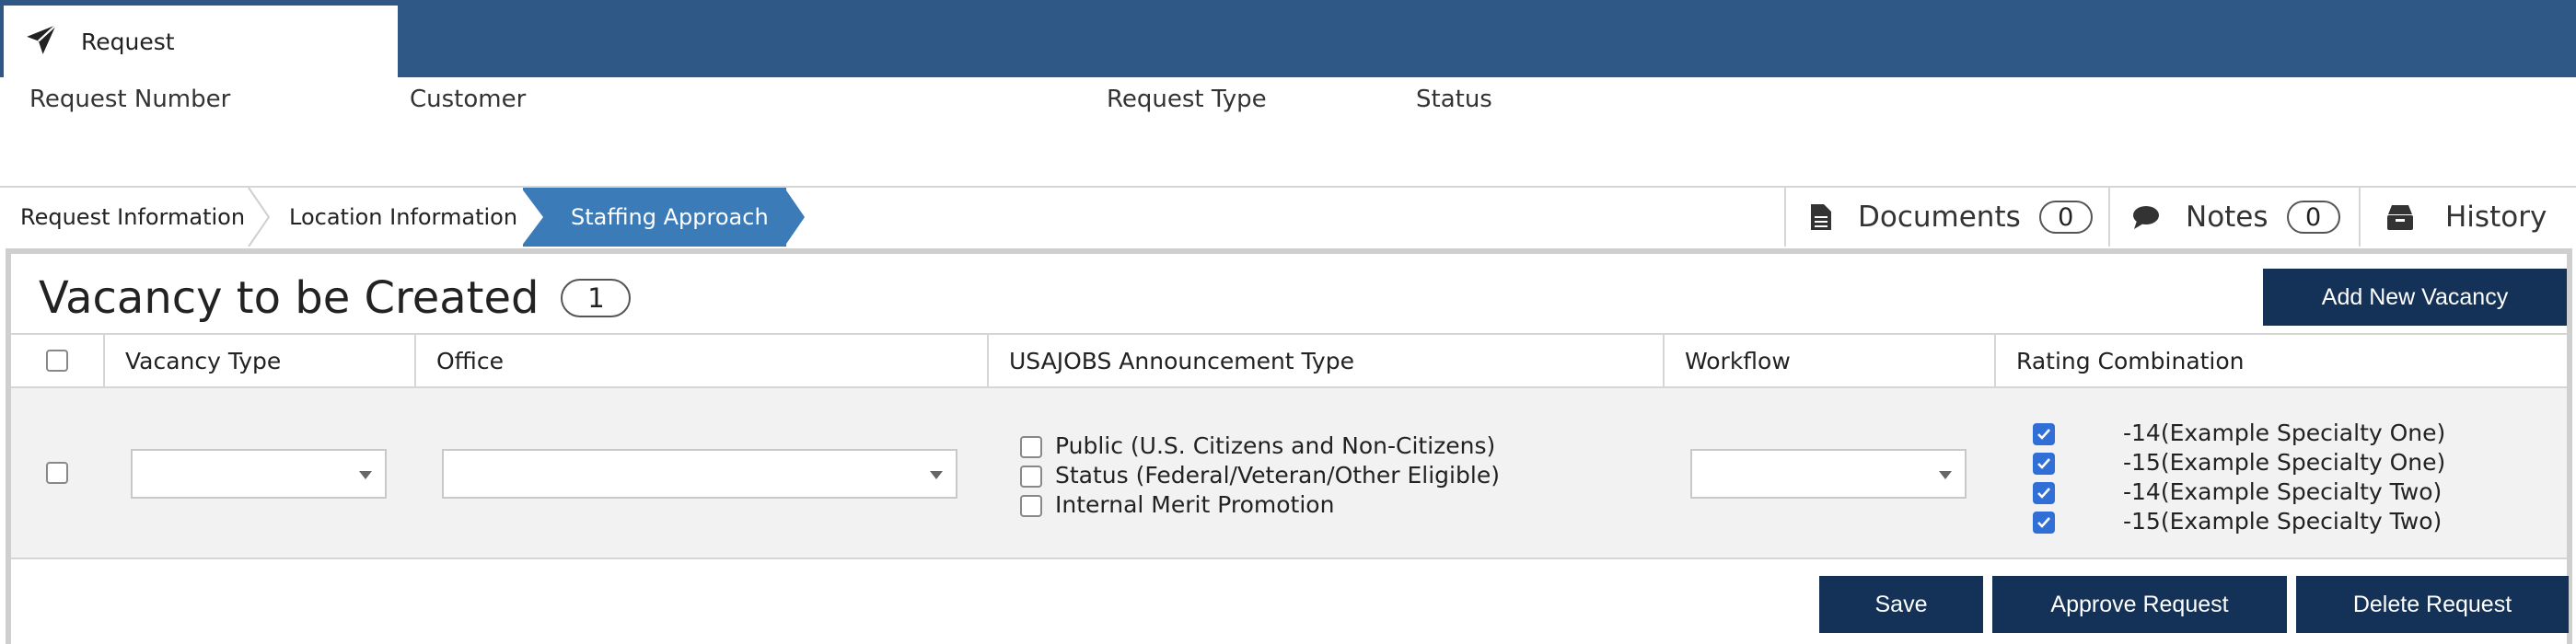  I want to click on history-label: History, so click(2496, 217).